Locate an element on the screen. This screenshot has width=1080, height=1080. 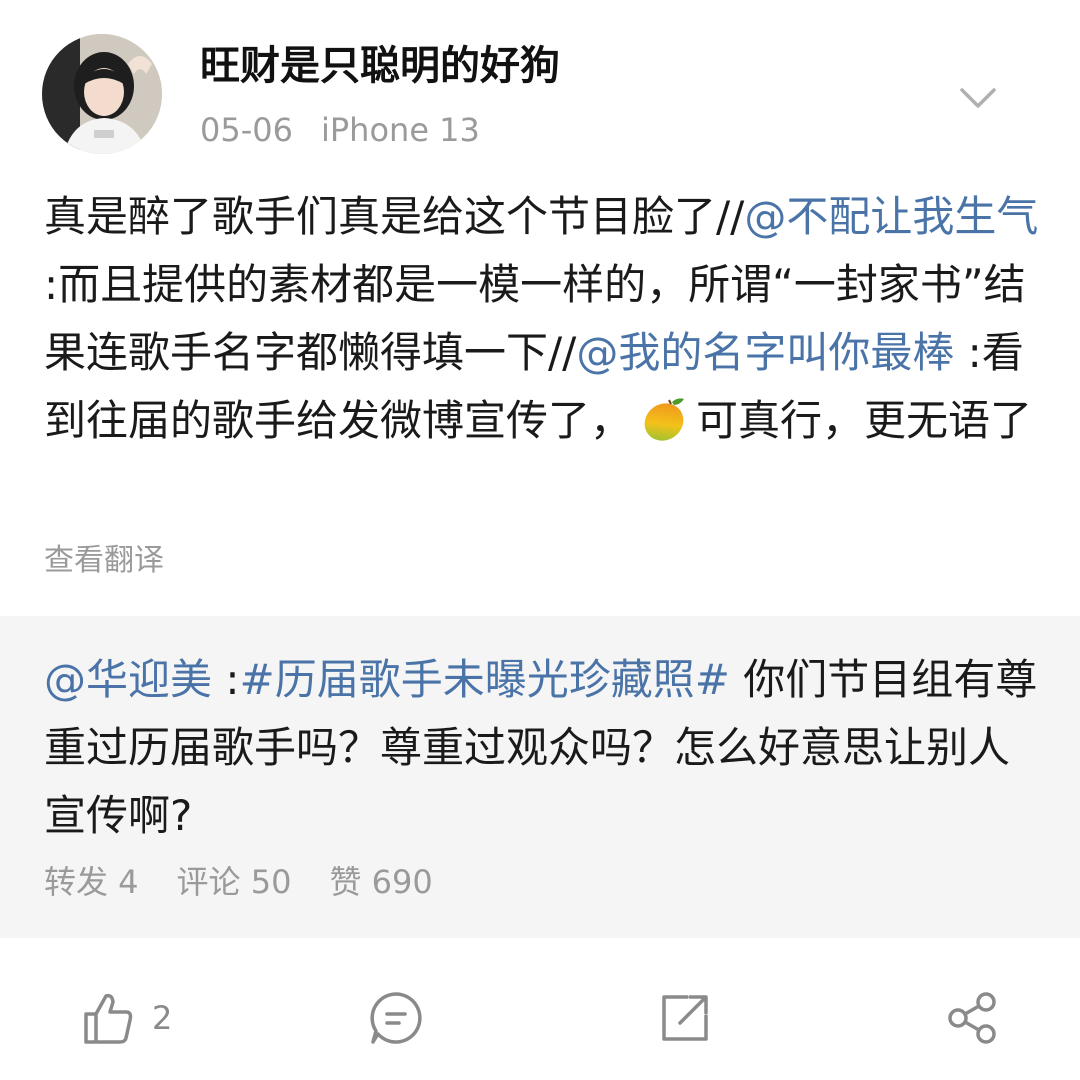
post-meta: 05-06 iPhone 13 is located at coordinates (340, 130).